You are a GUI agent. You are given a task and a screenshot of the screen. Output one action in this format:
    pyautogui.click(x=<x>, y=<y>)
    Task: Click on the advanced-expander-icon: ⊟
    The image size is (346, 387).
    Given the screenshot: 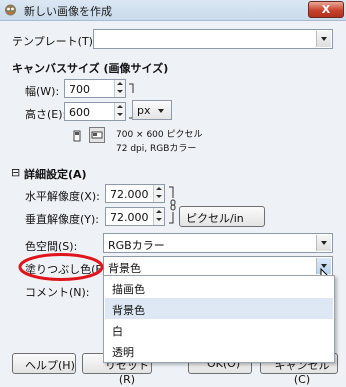 What is the action you would take?
    pyautogui.click(x=15, y=172)
    